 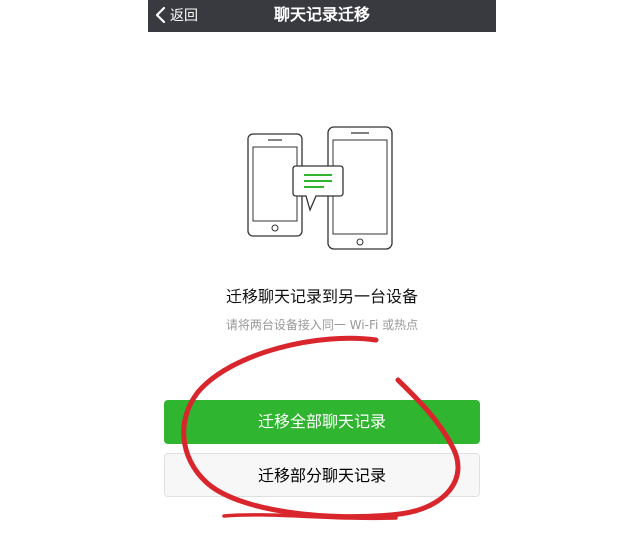 I want to click on page-title: 聊天记录迁移, so click(x=321, y=14).